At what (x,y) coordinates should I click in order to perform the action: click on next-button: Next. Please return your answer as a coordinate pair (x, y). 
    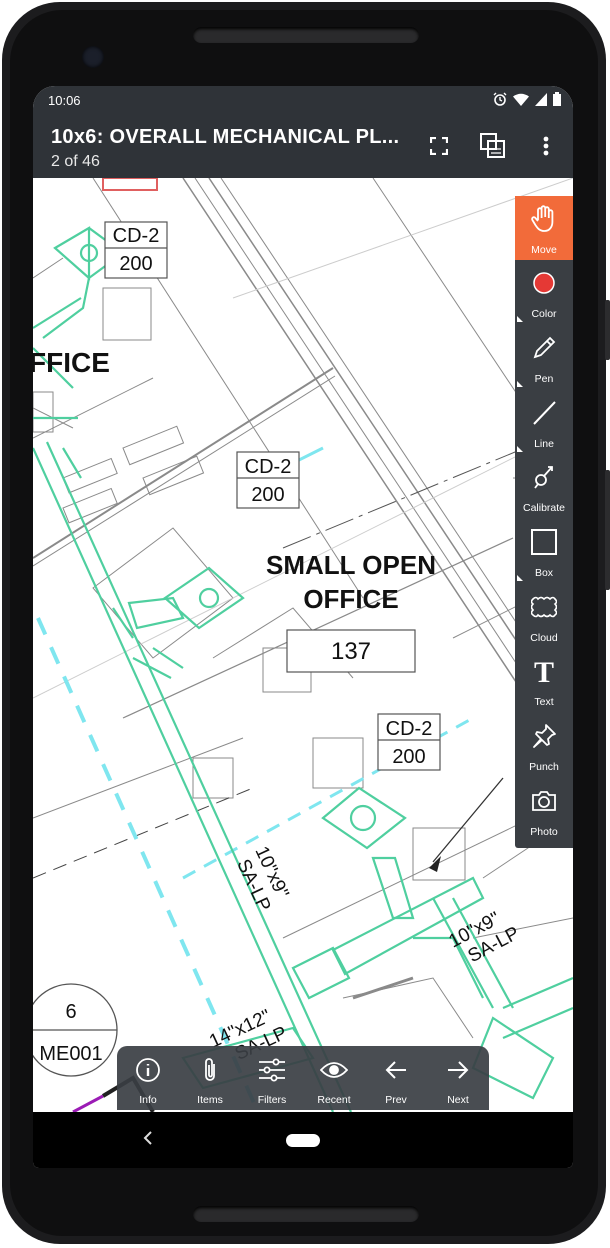
    Looking at the image, I should click on (458, 1078).